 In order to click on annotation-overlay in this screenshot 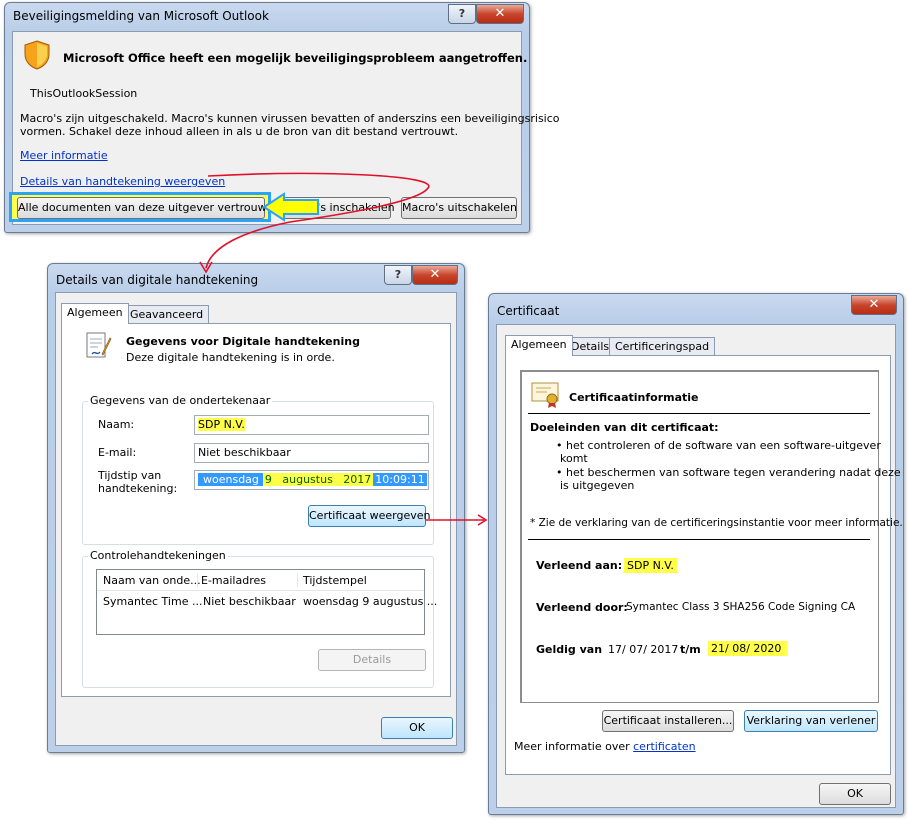, I will do `click(343, 349)`.